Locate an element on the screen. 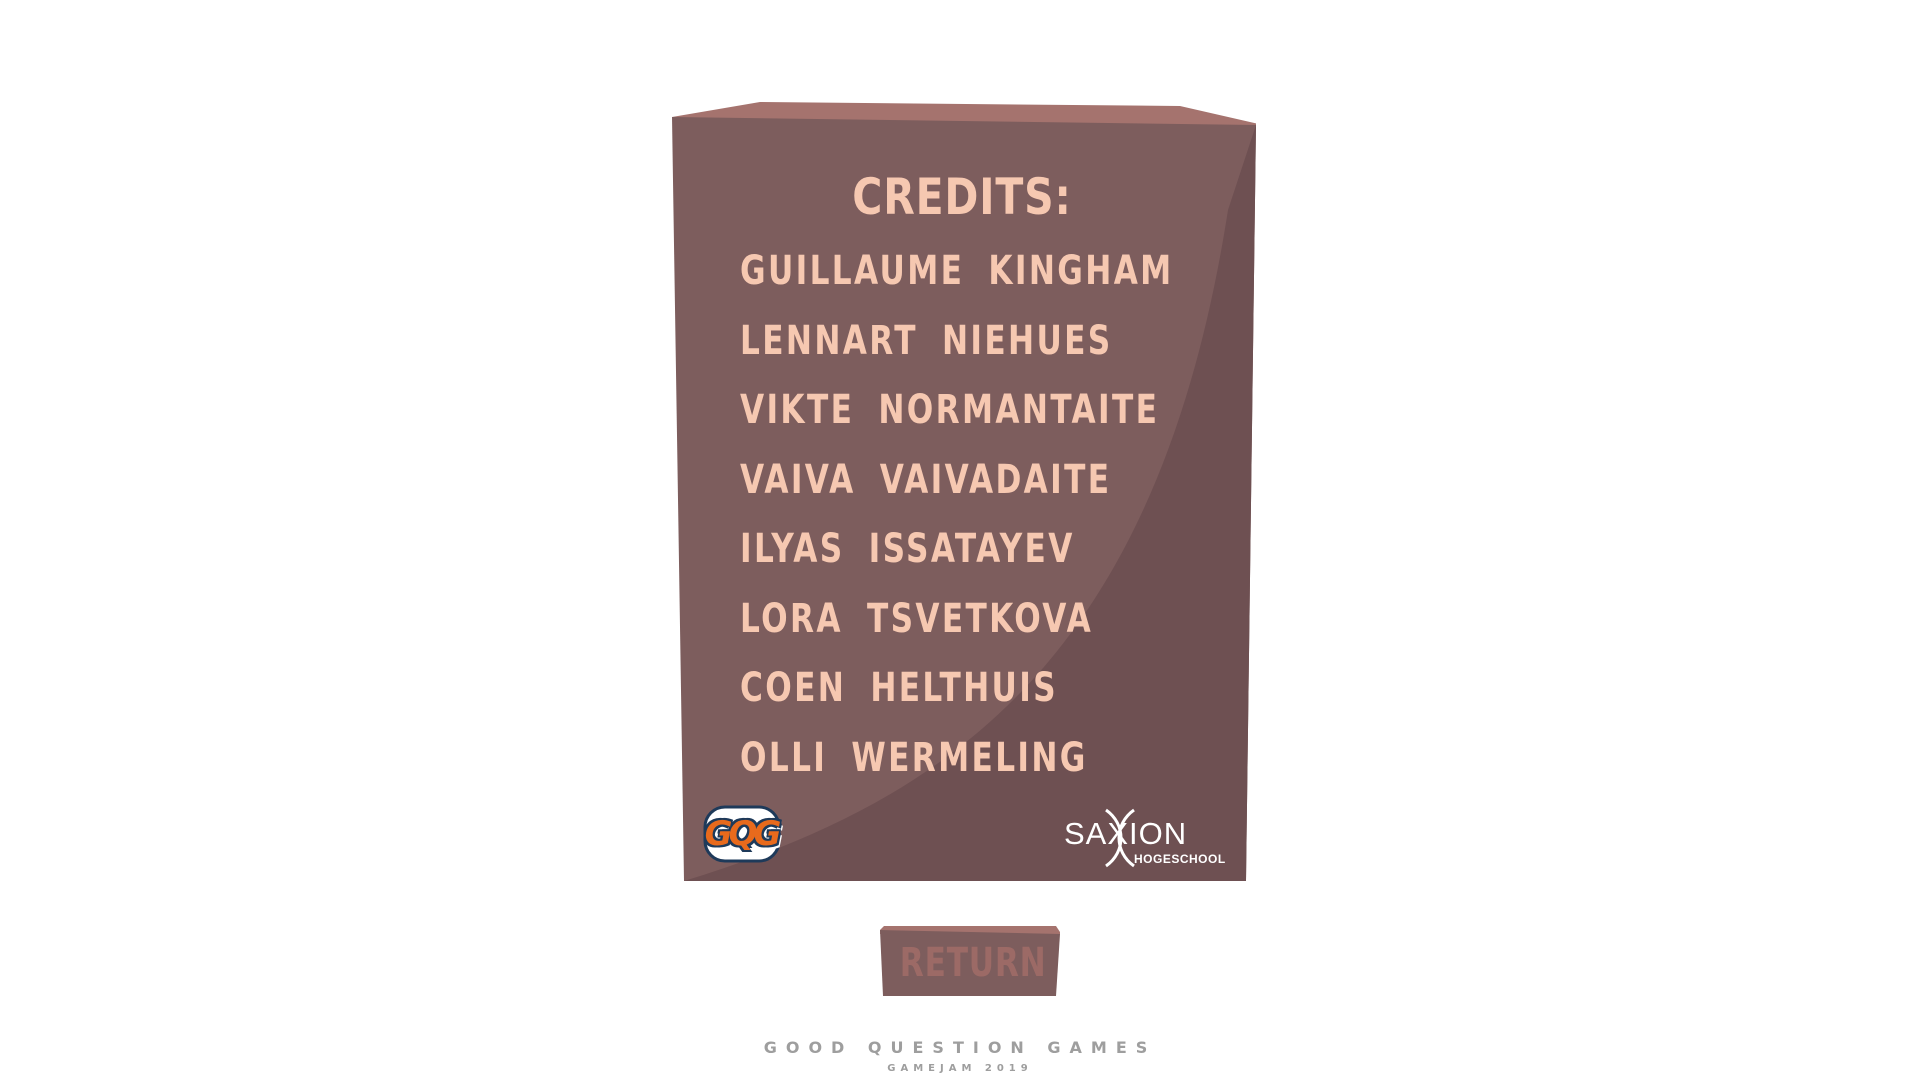  credit-name: COEN HELTHUIS is located at coordinates (899, 688).